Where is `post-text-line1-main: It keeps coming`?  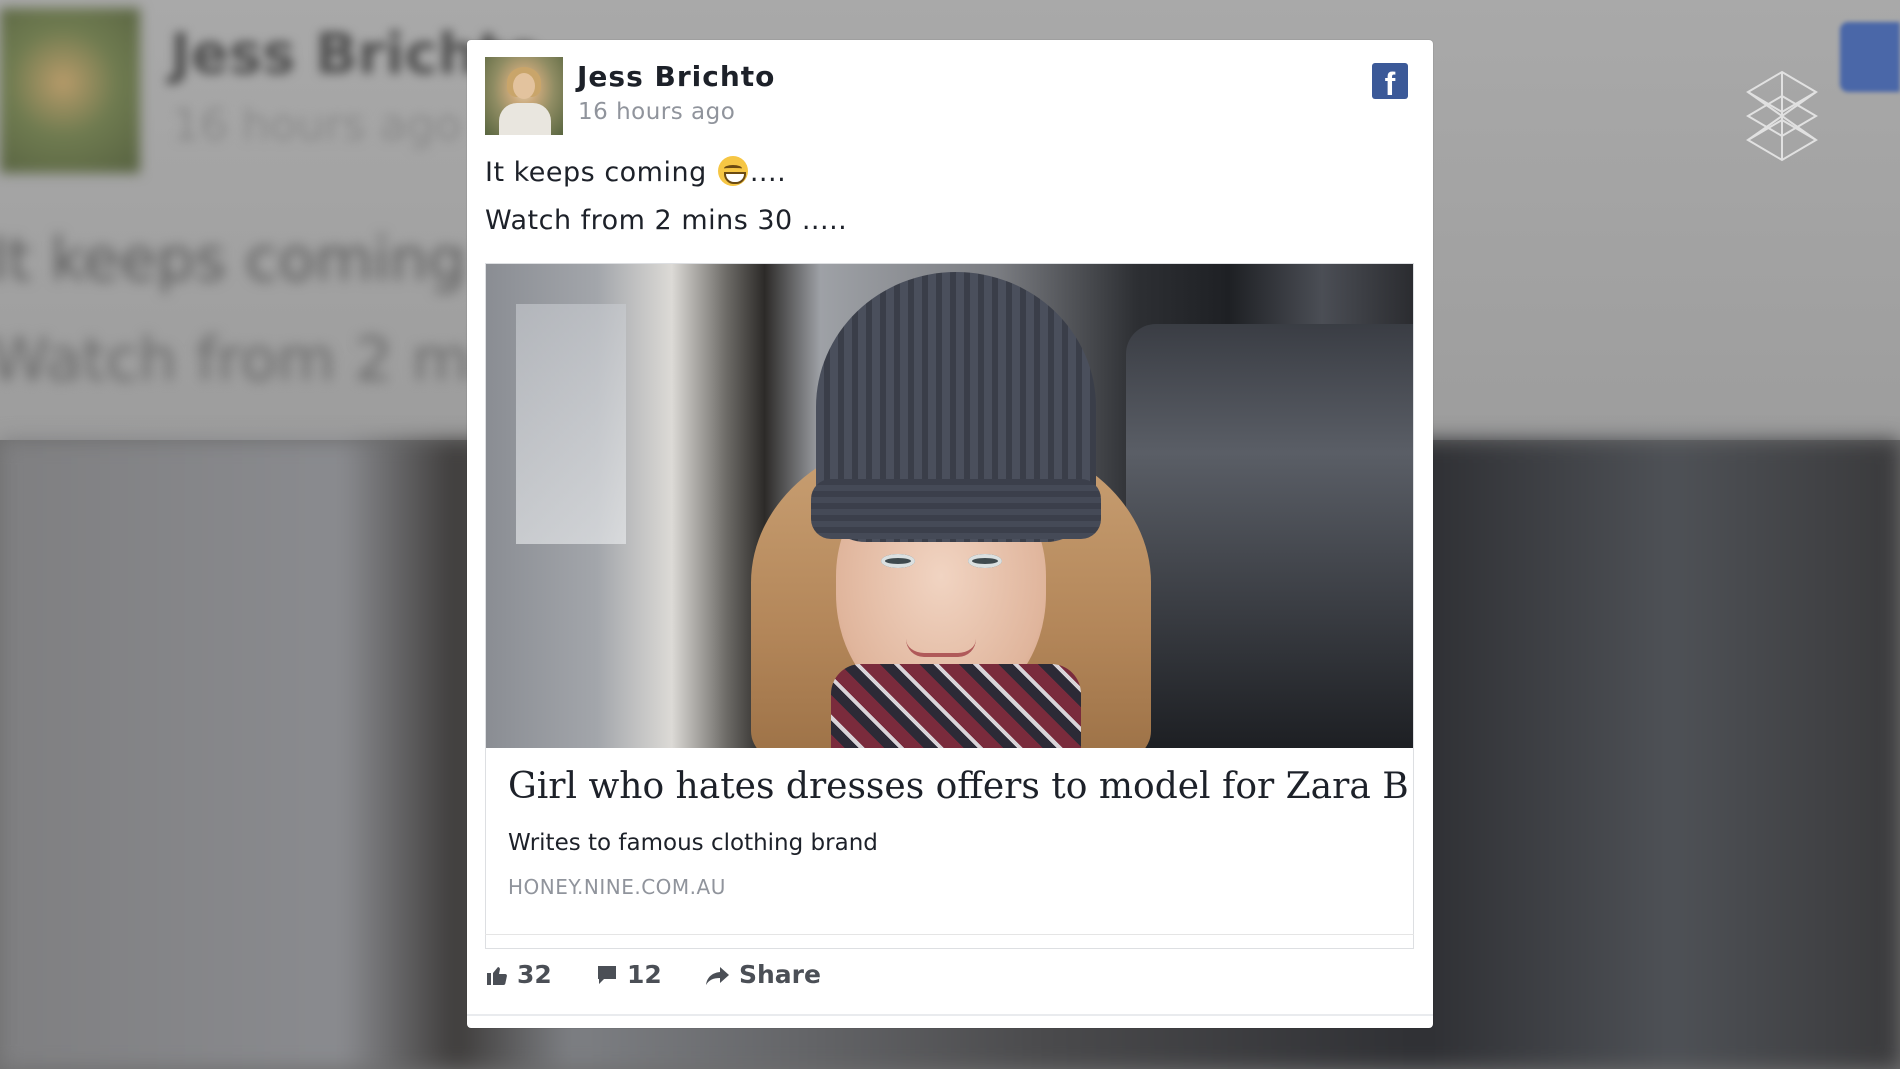 post-text-line1-main: It keeps coming is located at coordinates (596, 172).